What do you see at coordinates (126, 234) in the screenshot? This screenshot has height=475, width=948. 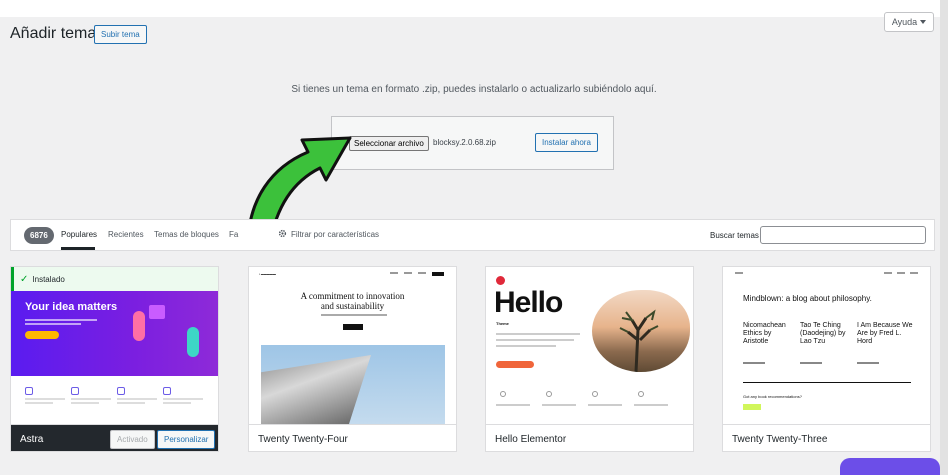 I see `tab-recent: Recientes` at bounding box center [126, 234].